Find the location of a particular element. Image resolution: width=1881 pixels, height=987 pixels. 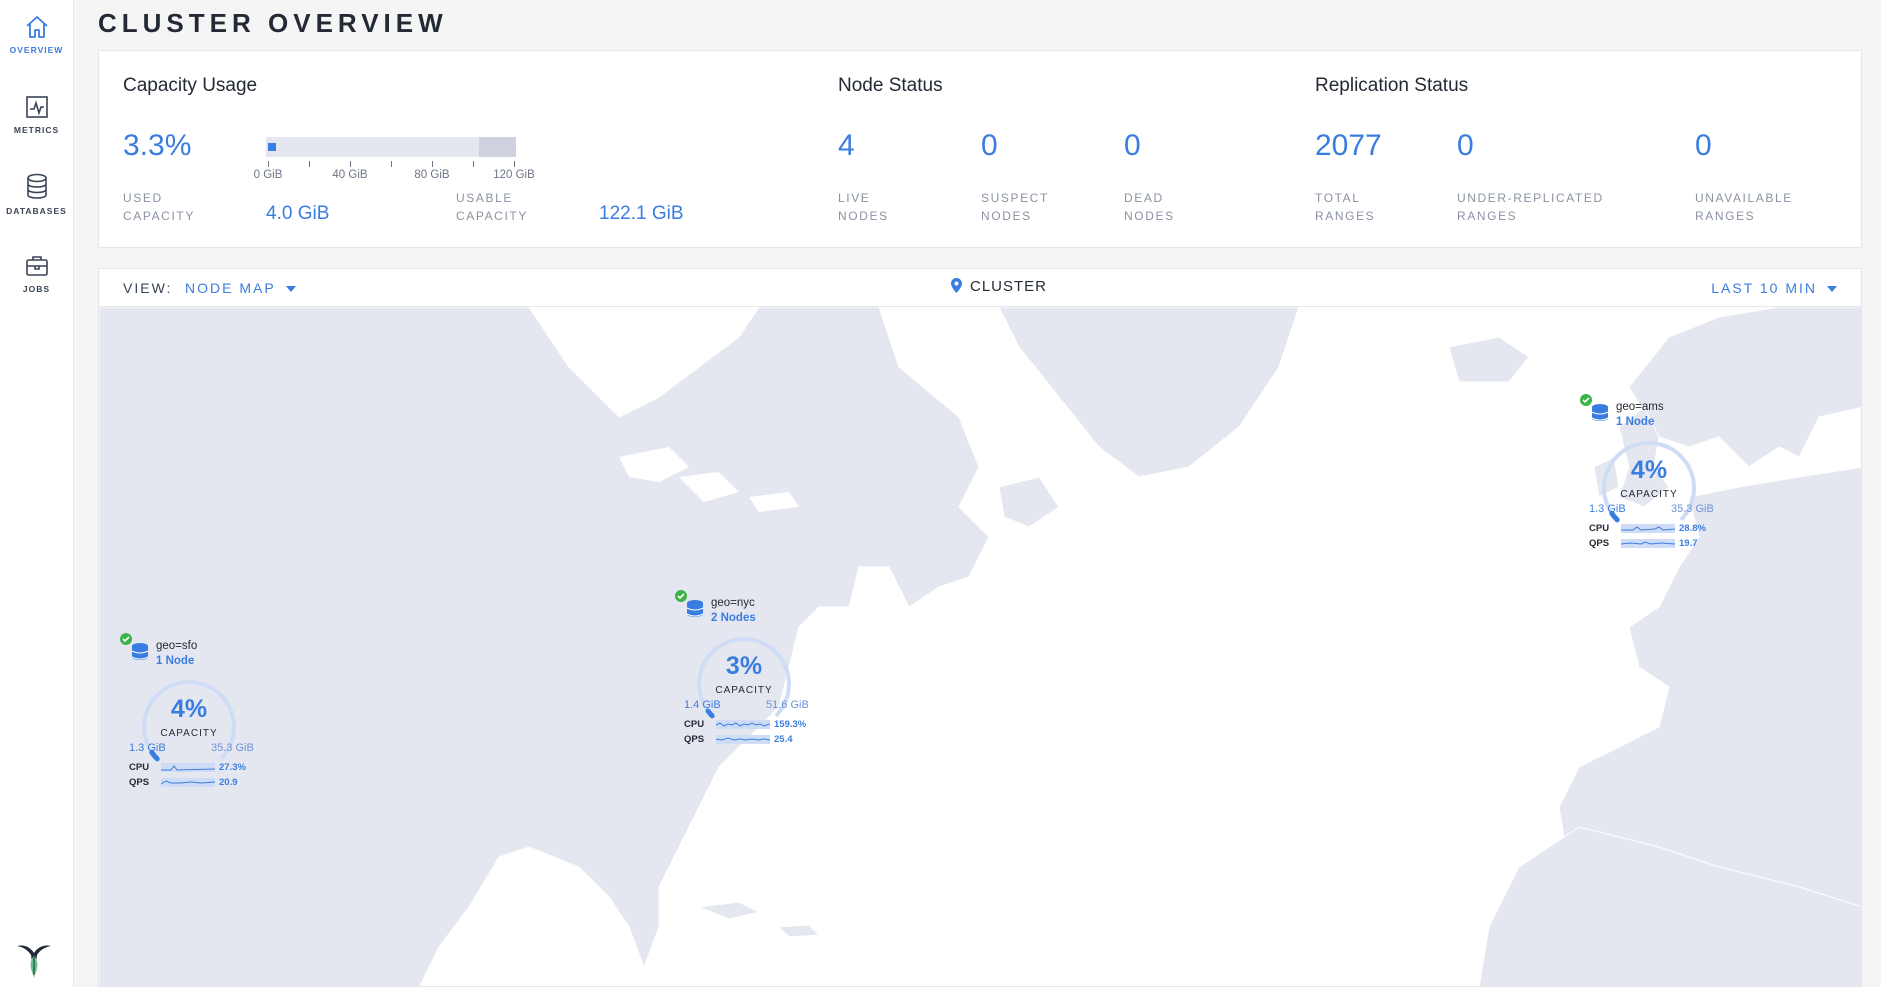

locality-name: geo=ams is located at coordinates (1640, 407).